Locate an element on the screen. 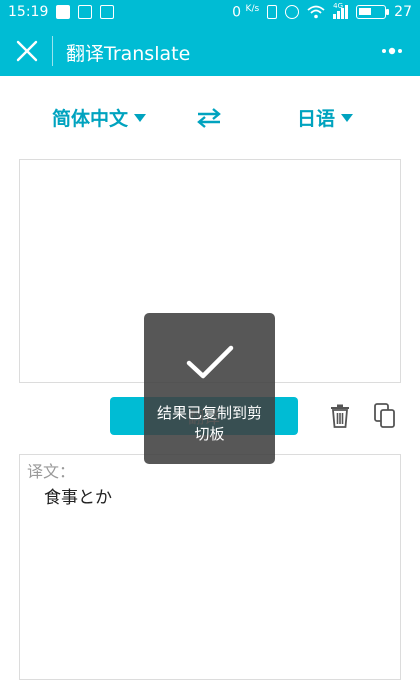 The width and height of the screenshot is (420, 700). source-language-label: 简体中文 is located at coordinates (90, 119).